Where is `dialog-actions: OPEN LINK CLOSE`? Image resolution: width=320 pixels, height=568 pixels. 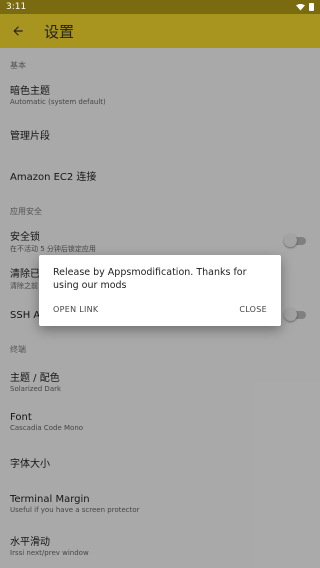
dialog-actions: OPEN LINK CLOSE is located at coordinates (160, 309).